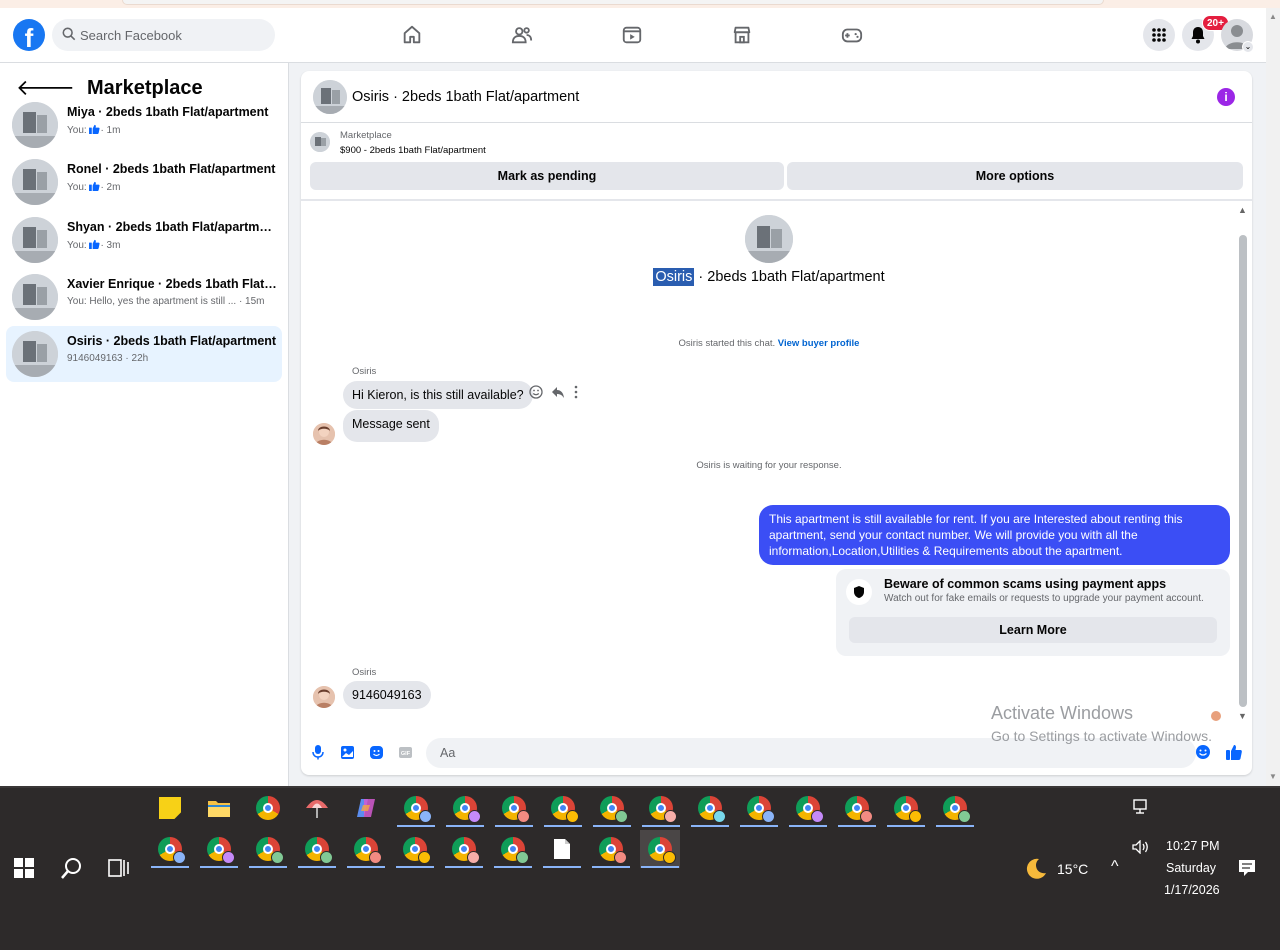 Image resolution: width=1280 pixels, height=950 pixels. What do you see at coordinates (1273, 16) in the screenshot?
I see `scroll-up-arrow-icon: ▲` at bounding box center [1273, 16].